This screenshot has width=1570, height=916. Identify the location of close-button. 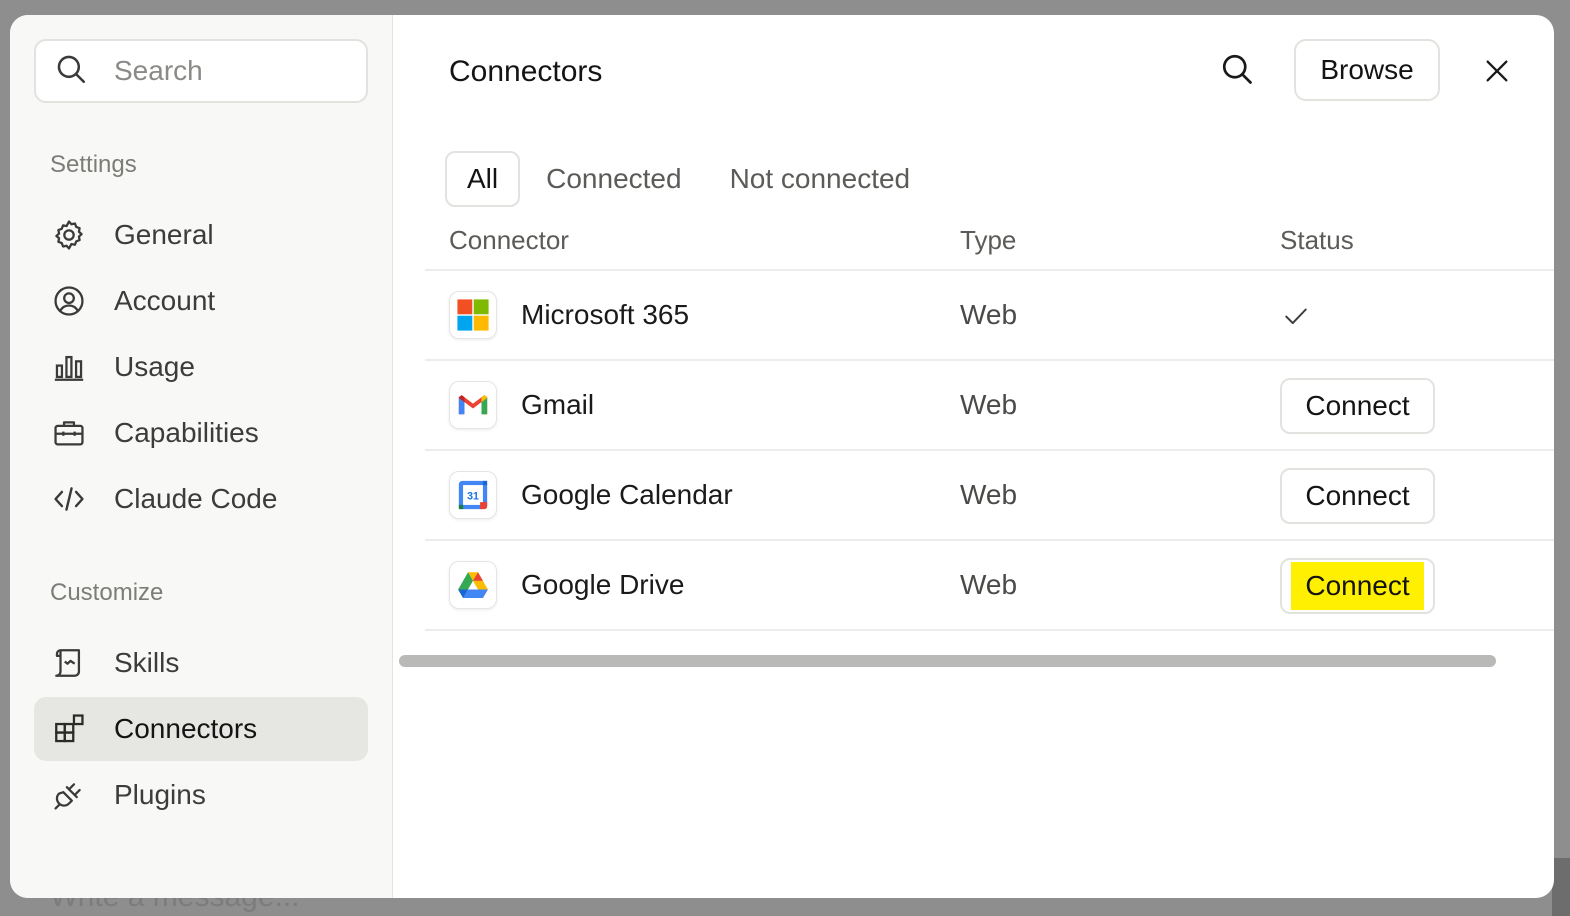
(1497, 73).